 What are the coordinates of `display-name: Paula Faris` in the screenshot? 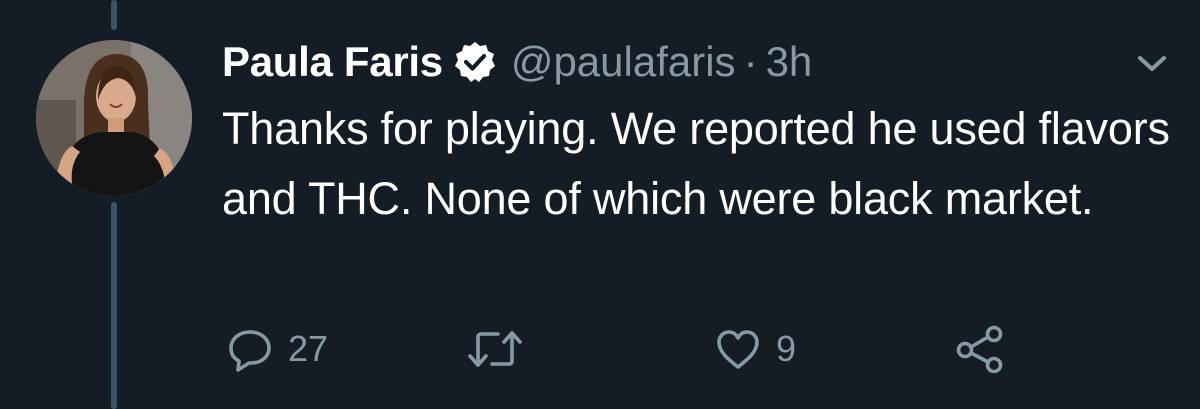 It's located at (332, 62).